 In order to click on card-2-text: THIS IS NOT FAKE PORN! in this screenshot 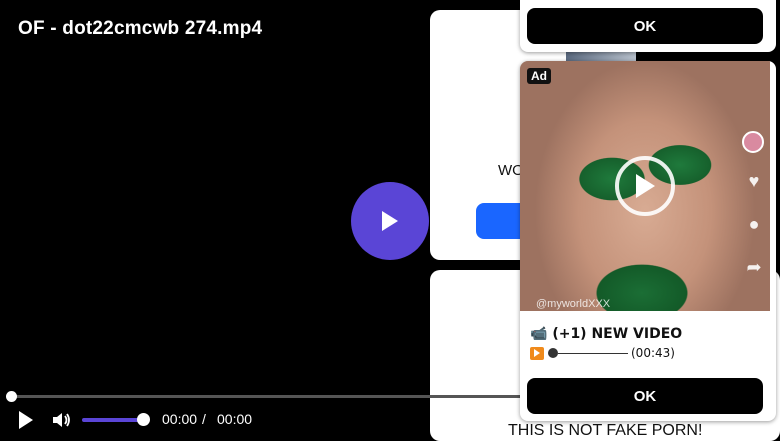, I will do `click(605, 430)`.